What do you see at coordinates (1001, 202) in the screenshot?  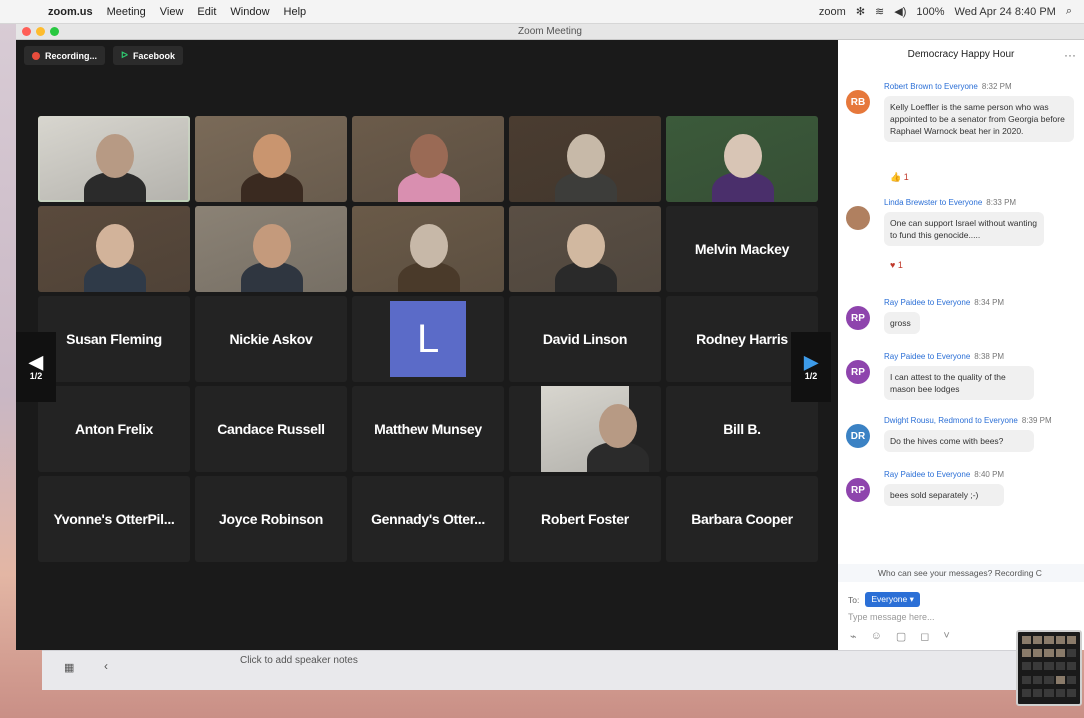 I see `message-time: 8:33 PM` at bounding box center [1001, 202].